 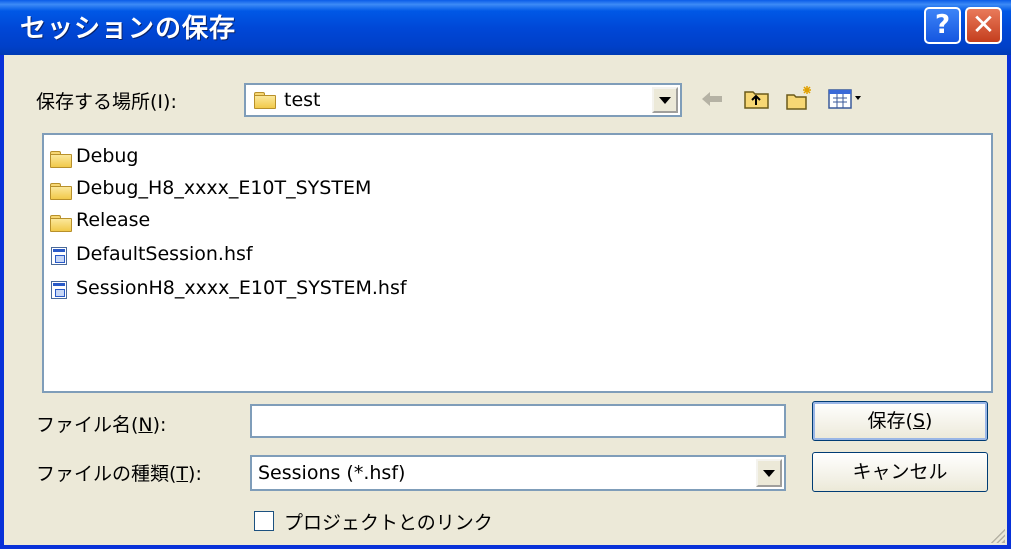 What do you see at coordinates (273, 291) in the screenshot?
I see `list-item: SessionH8_xxxx_E10T_SYSTEM.hsf` at bounding box center [273, 291].